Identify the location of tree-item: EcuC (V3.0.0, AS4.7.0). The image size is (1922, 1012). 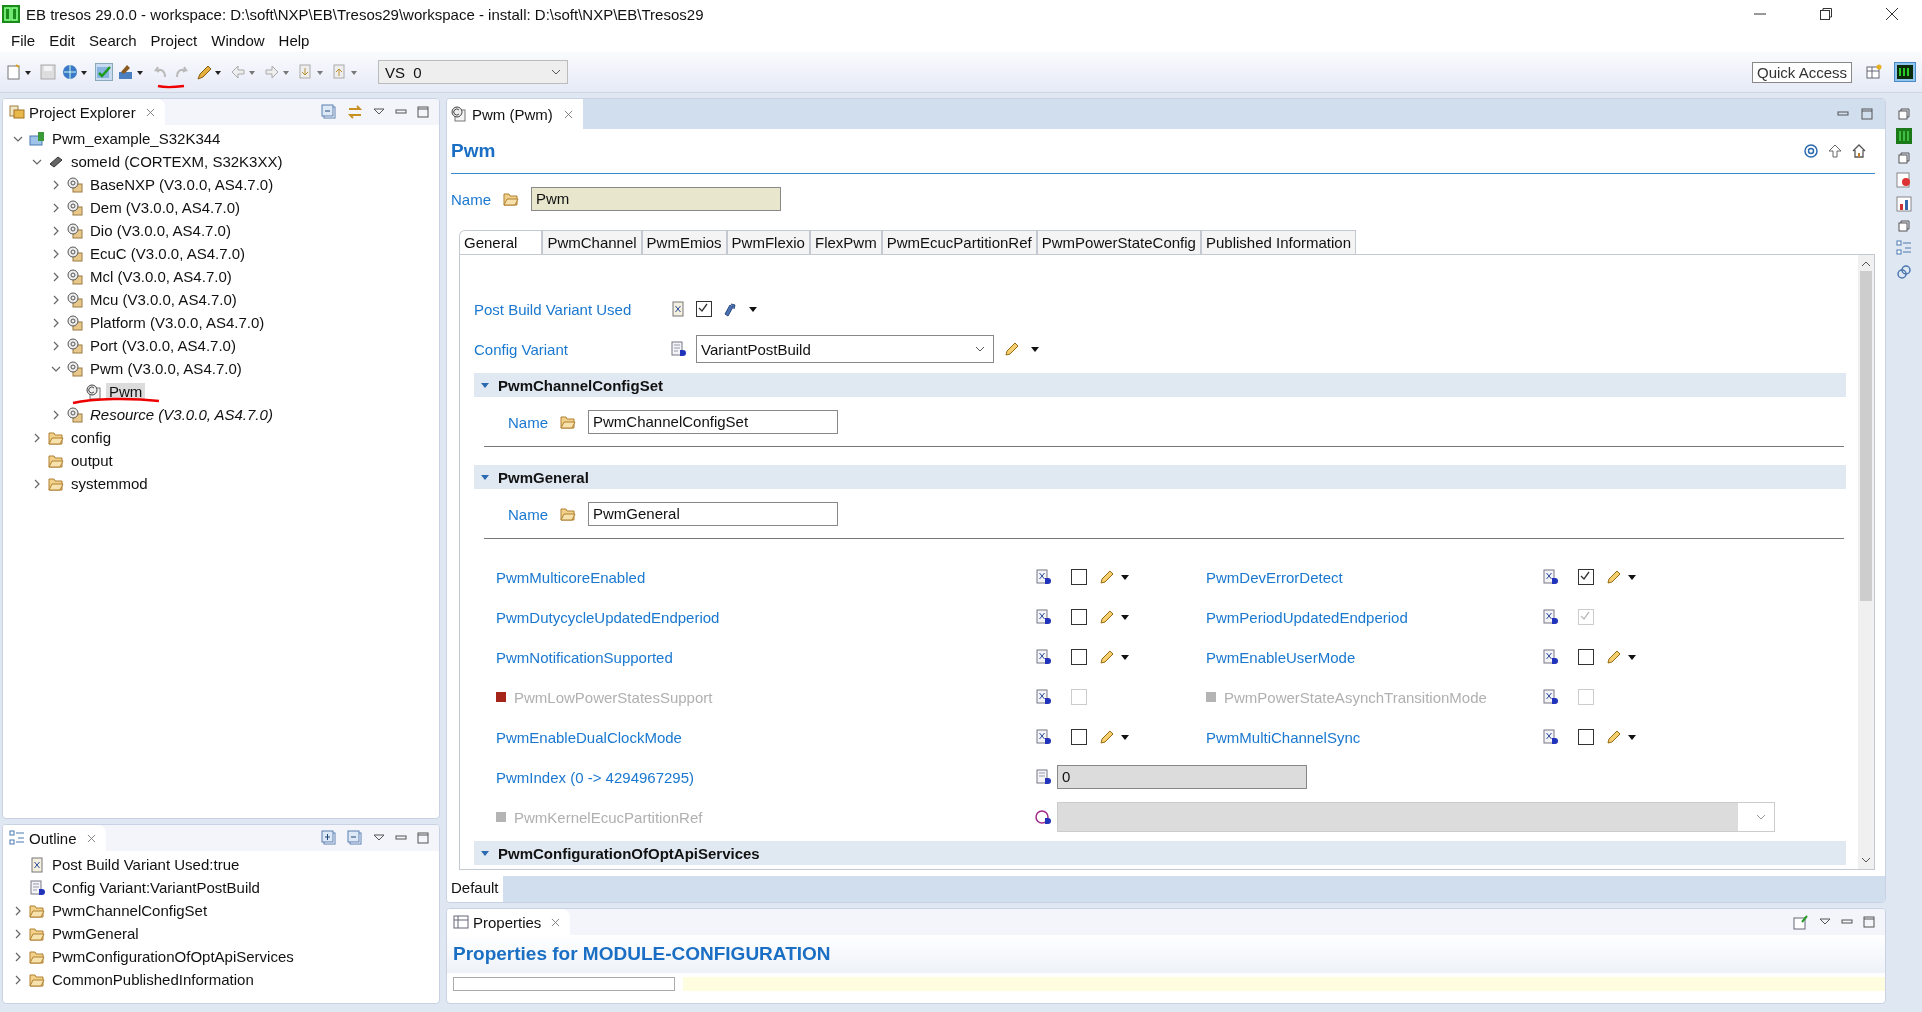
(168, 253).